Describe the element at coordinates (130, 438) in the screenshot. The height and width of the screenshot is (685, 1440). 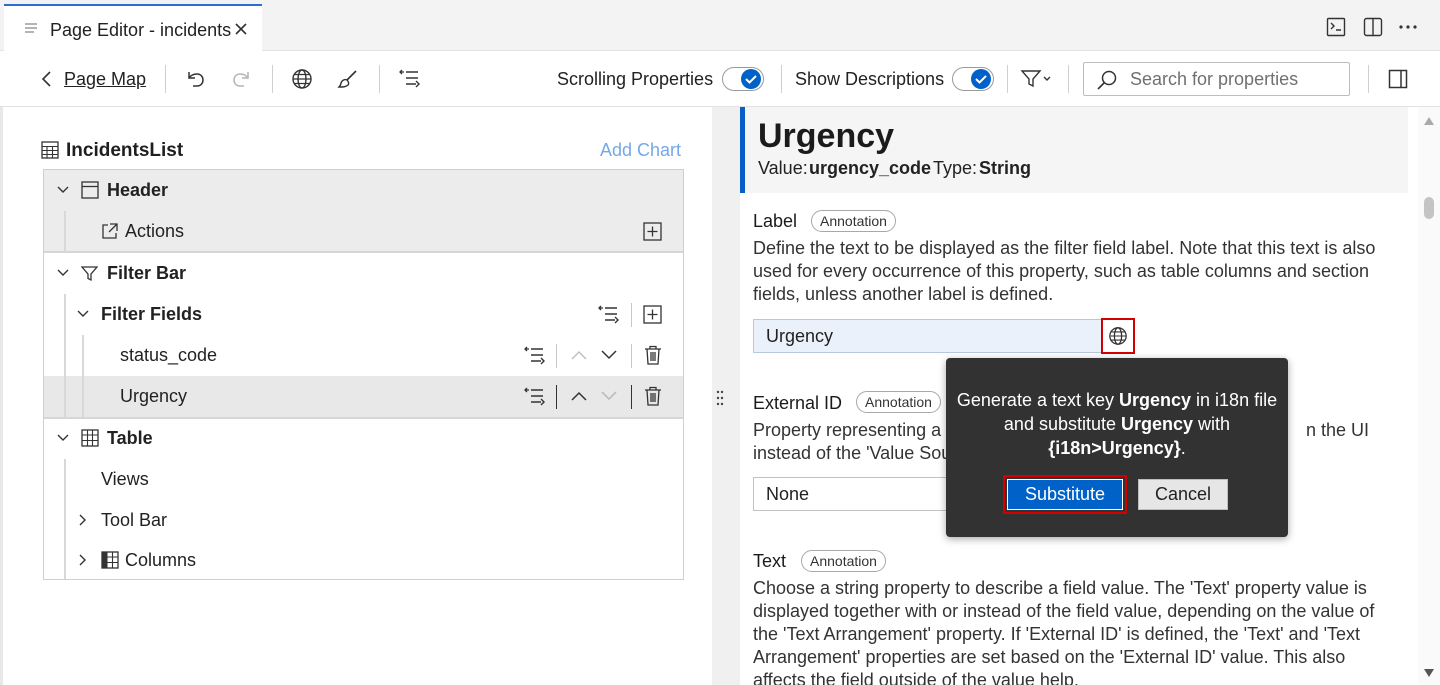
I see `tree-node-label: Table` at that location.